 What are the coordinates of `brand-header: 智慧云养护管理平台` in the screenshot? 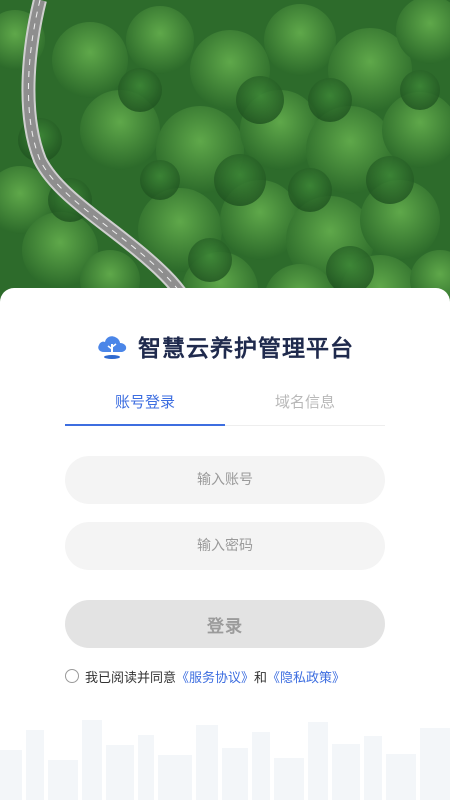 It's located at (225, 346).